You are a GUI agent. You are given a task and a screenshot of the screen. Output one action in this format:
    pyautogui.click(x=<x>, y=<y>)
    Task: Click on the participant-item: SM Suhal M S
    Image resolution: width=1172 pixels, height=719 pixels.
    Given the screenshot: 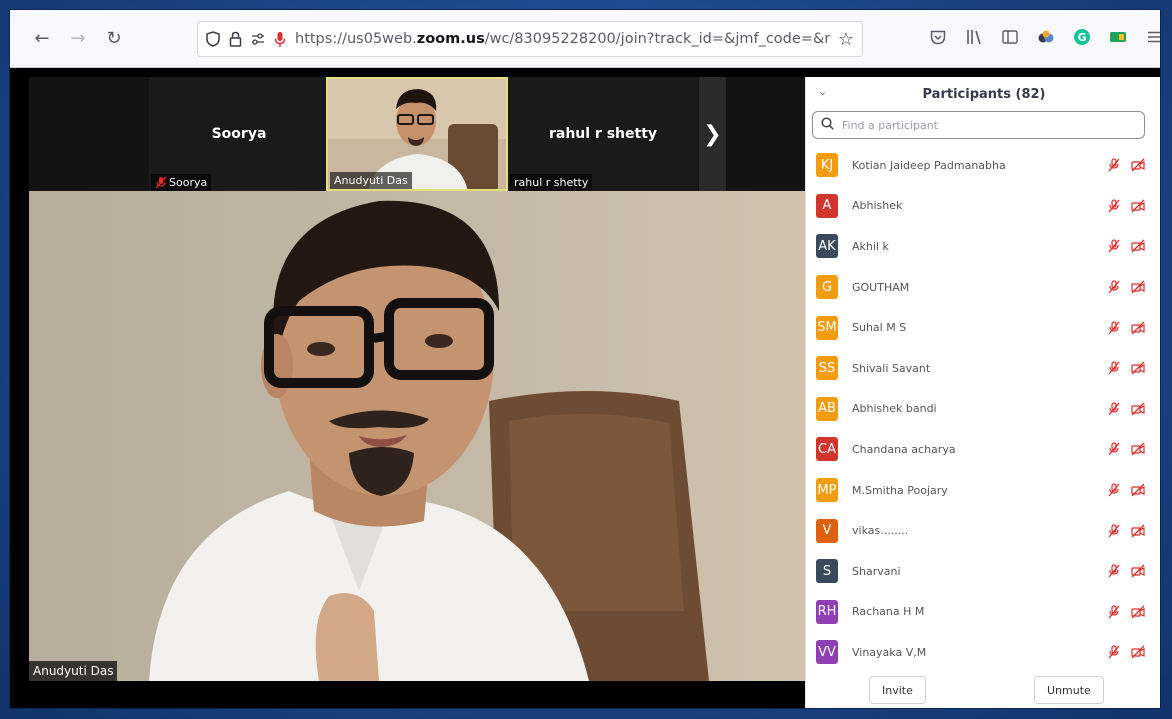 What is the action you would take?
    pyautogui.click(x=983, y=327)
    